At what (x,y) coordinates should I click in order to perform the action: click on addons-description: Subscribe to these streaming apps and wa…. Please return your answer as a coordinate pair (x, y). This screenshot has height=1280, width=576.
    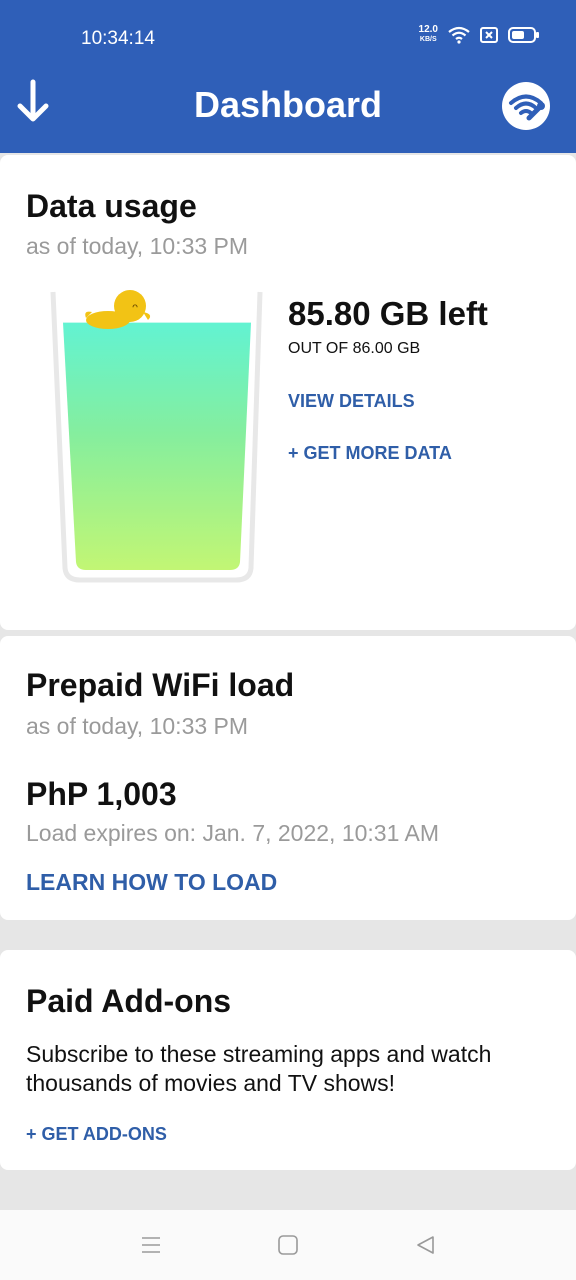
    Looking at the image, I should click on (259, 1068).